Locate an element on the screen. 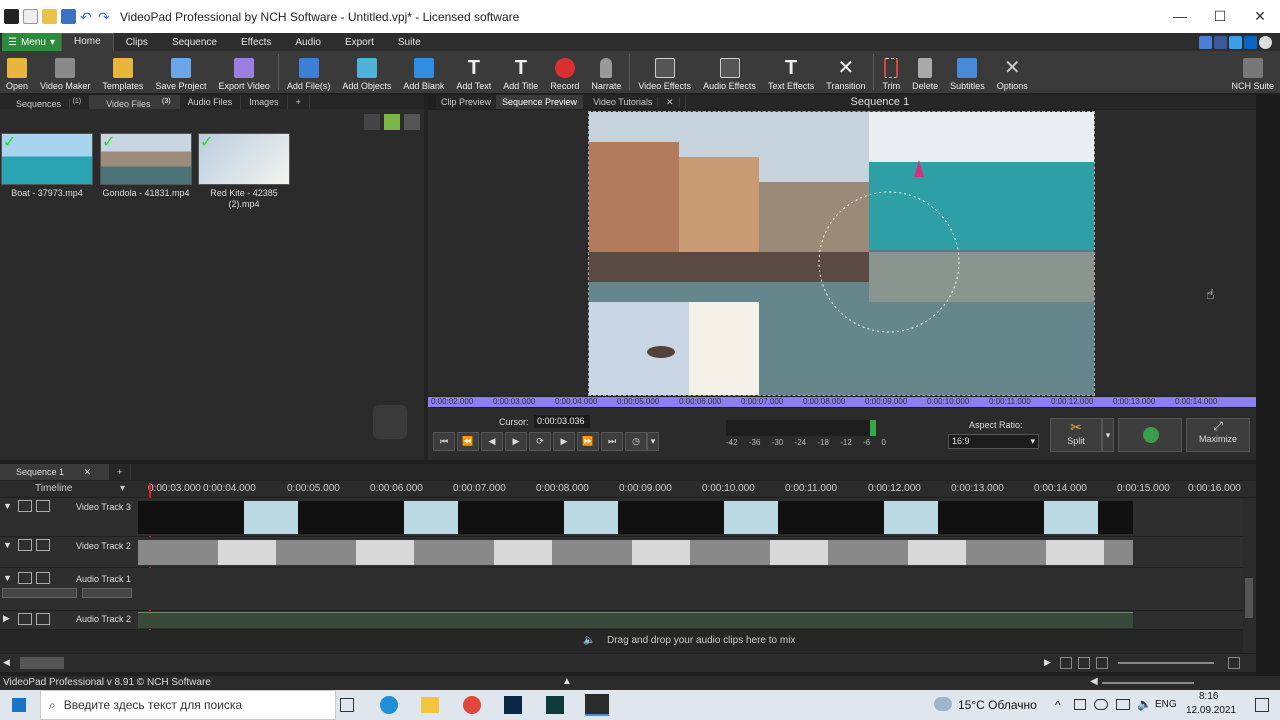 The width and height of the screenshot is (1280, 720). volume-slider is located at coordinates (39, 593).